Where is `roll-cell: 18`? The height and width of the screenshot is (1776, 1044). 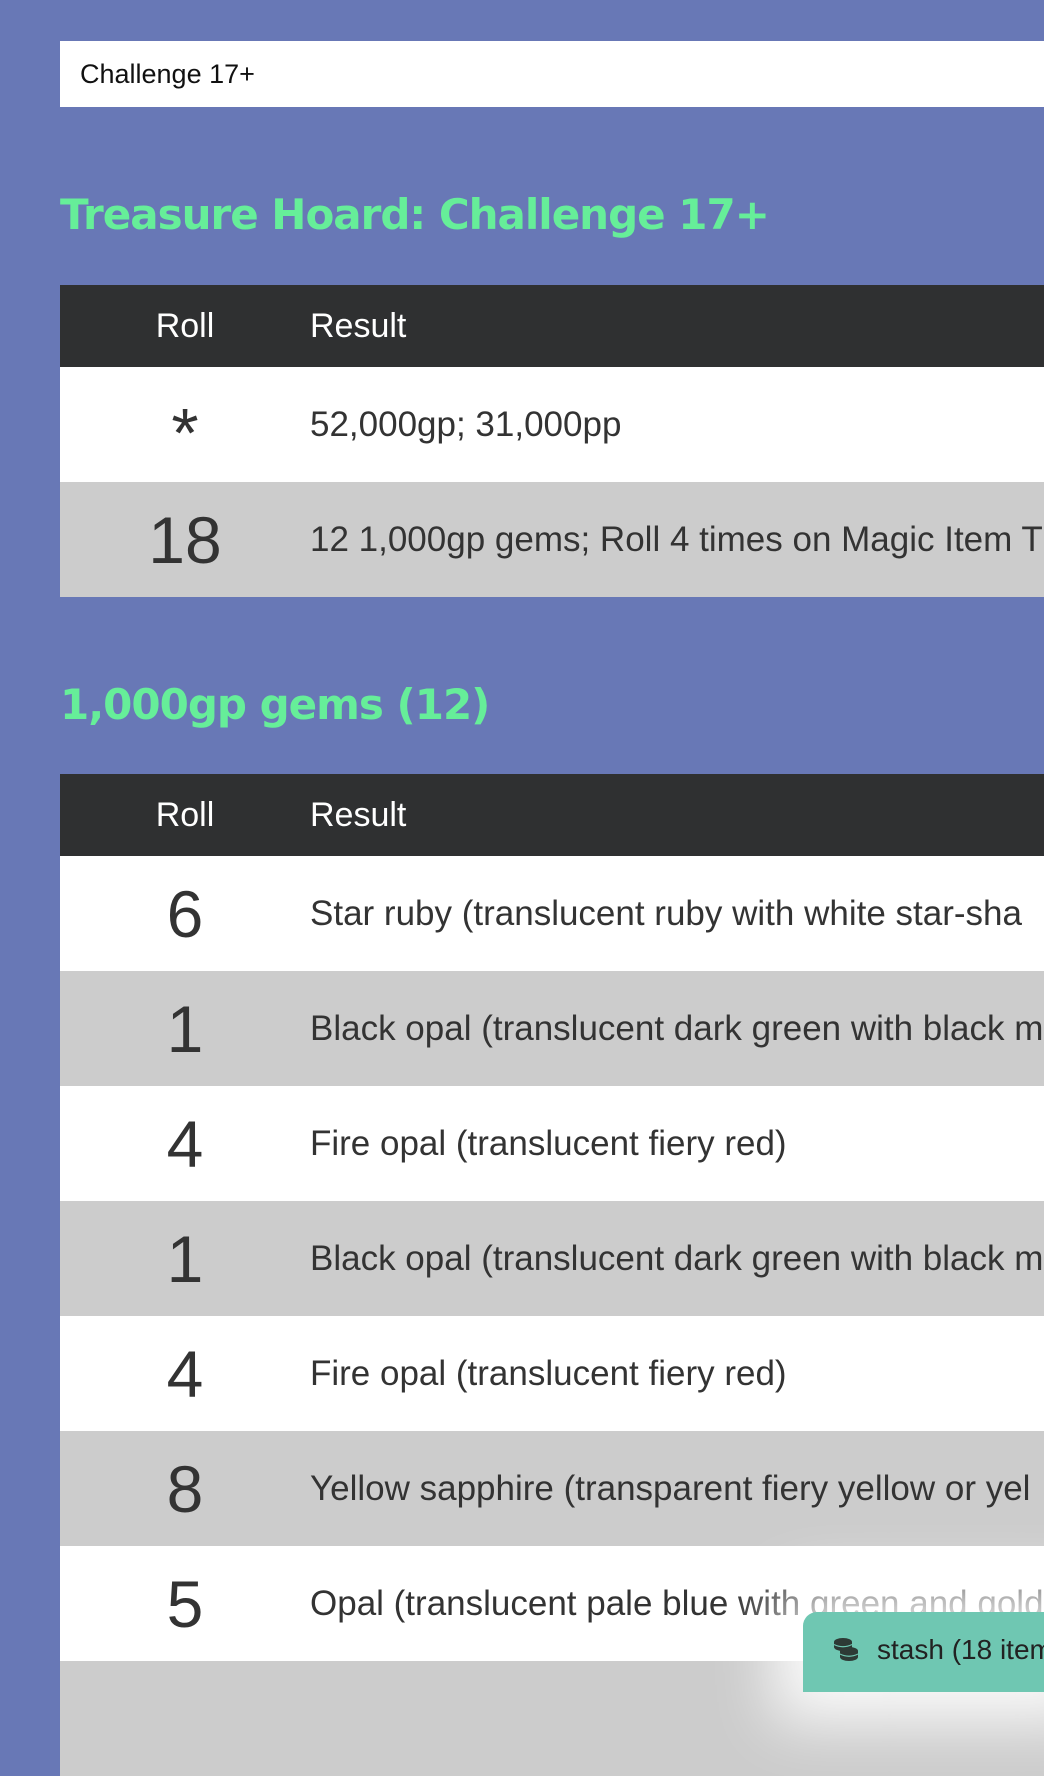
roll-cell: 18 is located at coordinates (185, 539).